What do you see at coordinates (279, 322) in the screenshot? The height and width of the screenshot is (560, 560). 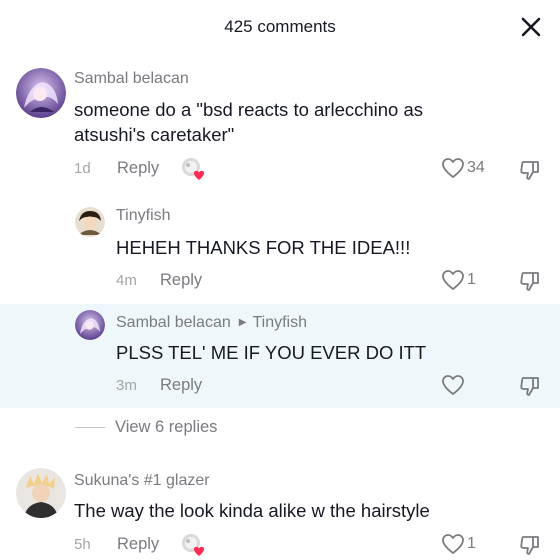 I see `reply-to-user: Tinyfish` at bounding box center [279, 322].